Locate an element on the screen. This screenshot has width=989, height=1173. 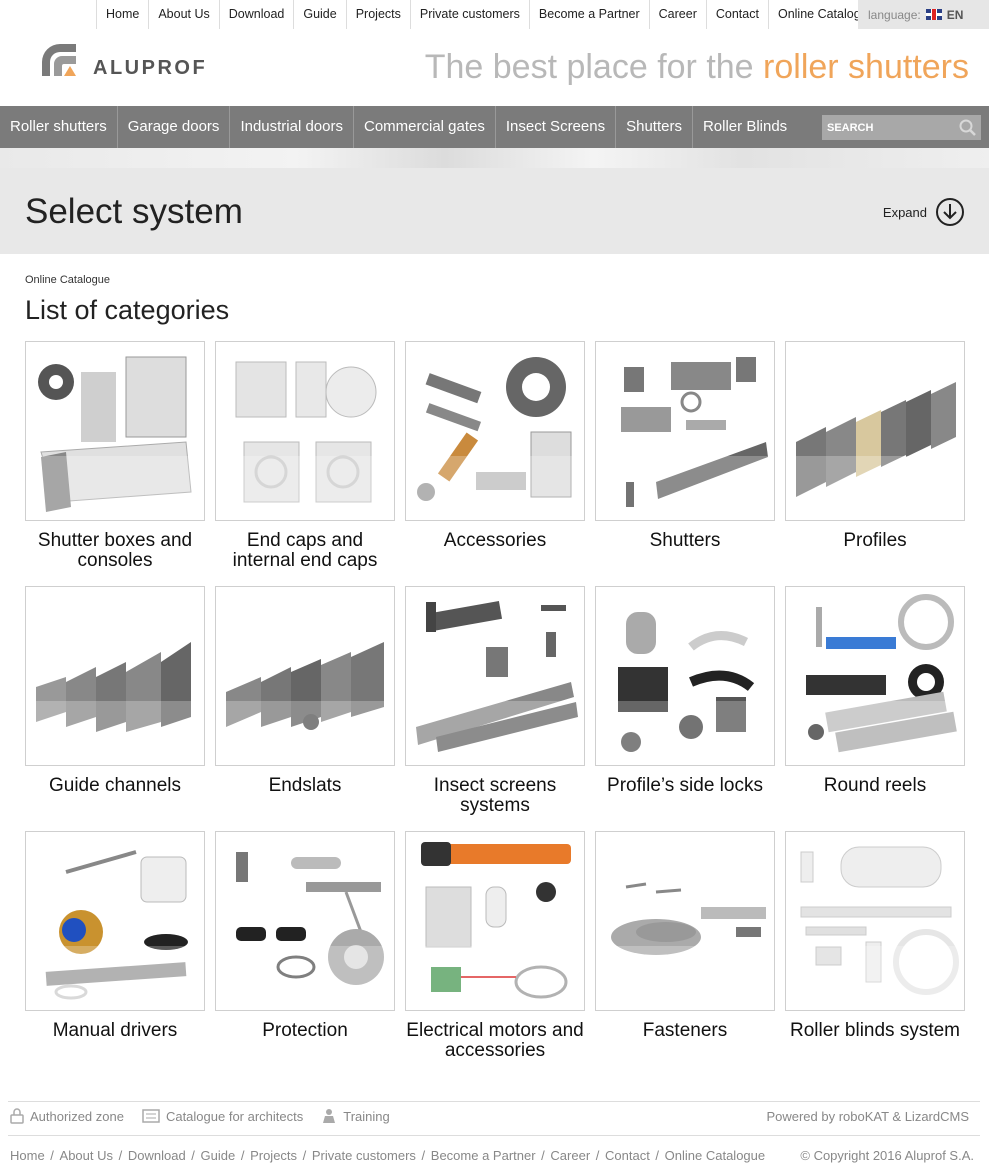
category-card: Profile’s side locks is located at coordinates (685, 691).